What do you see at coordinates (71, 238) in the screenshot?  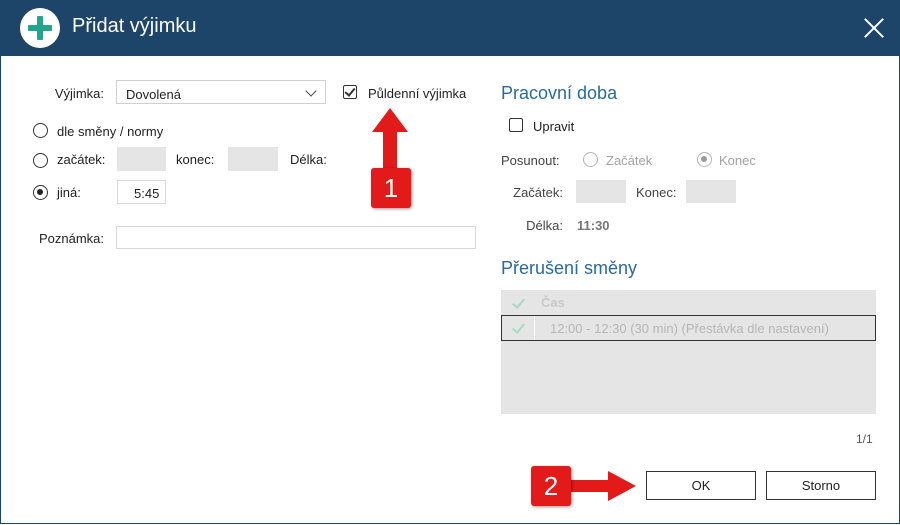 I see `note-label: Poznámka:` at bounding box center [71, 238].